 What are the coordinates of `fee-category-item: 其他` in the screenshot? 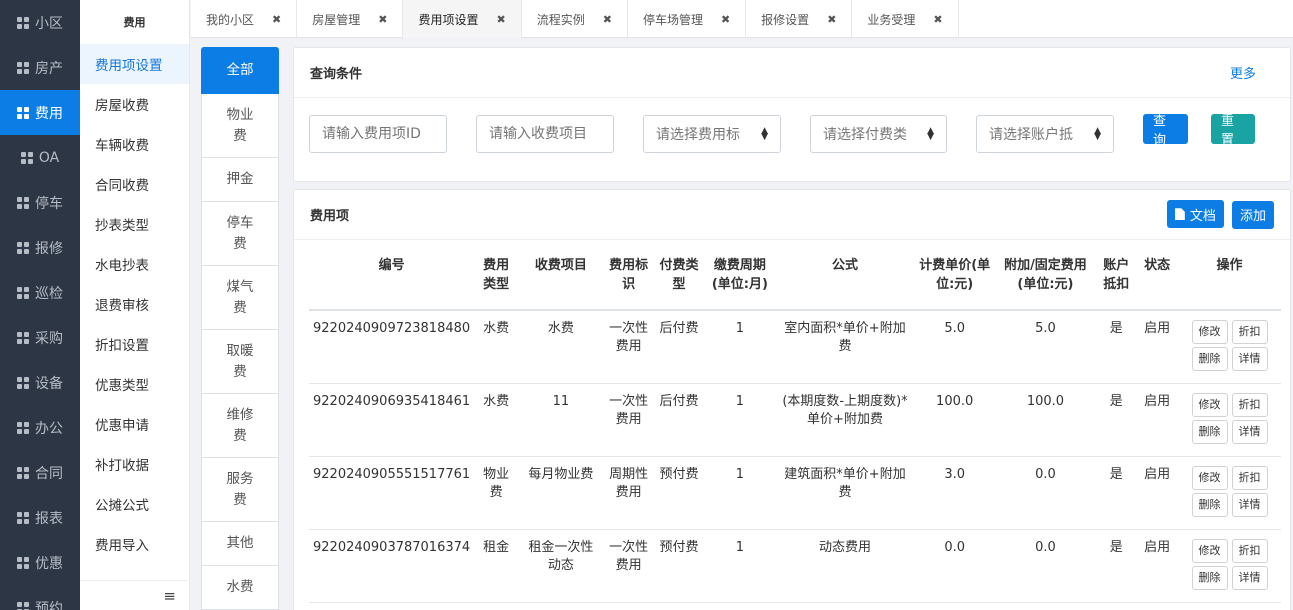 It's located at (240, 544).